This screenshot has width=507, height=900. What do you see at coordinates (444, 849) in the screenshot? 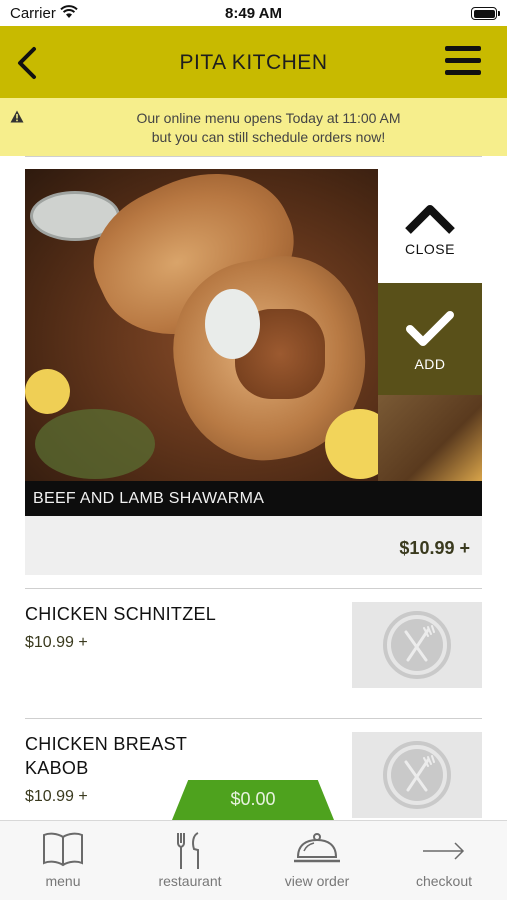
I see `arrow-right-icon` at bounding box center [444, 849].